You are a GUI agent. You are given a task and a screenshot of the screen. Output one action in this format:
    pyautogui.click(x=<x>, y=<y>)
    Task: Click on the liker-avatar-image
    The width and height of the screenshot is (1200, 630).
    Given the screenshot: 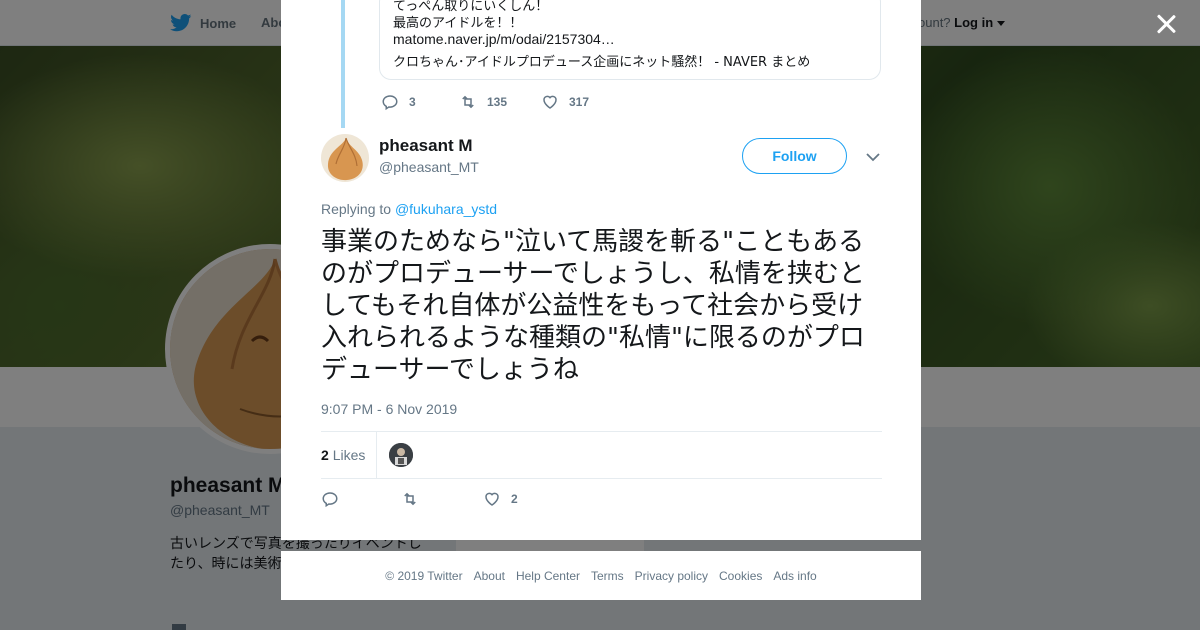 What is the action you would take?
    pyautogui.click(x=401, y=455)
    